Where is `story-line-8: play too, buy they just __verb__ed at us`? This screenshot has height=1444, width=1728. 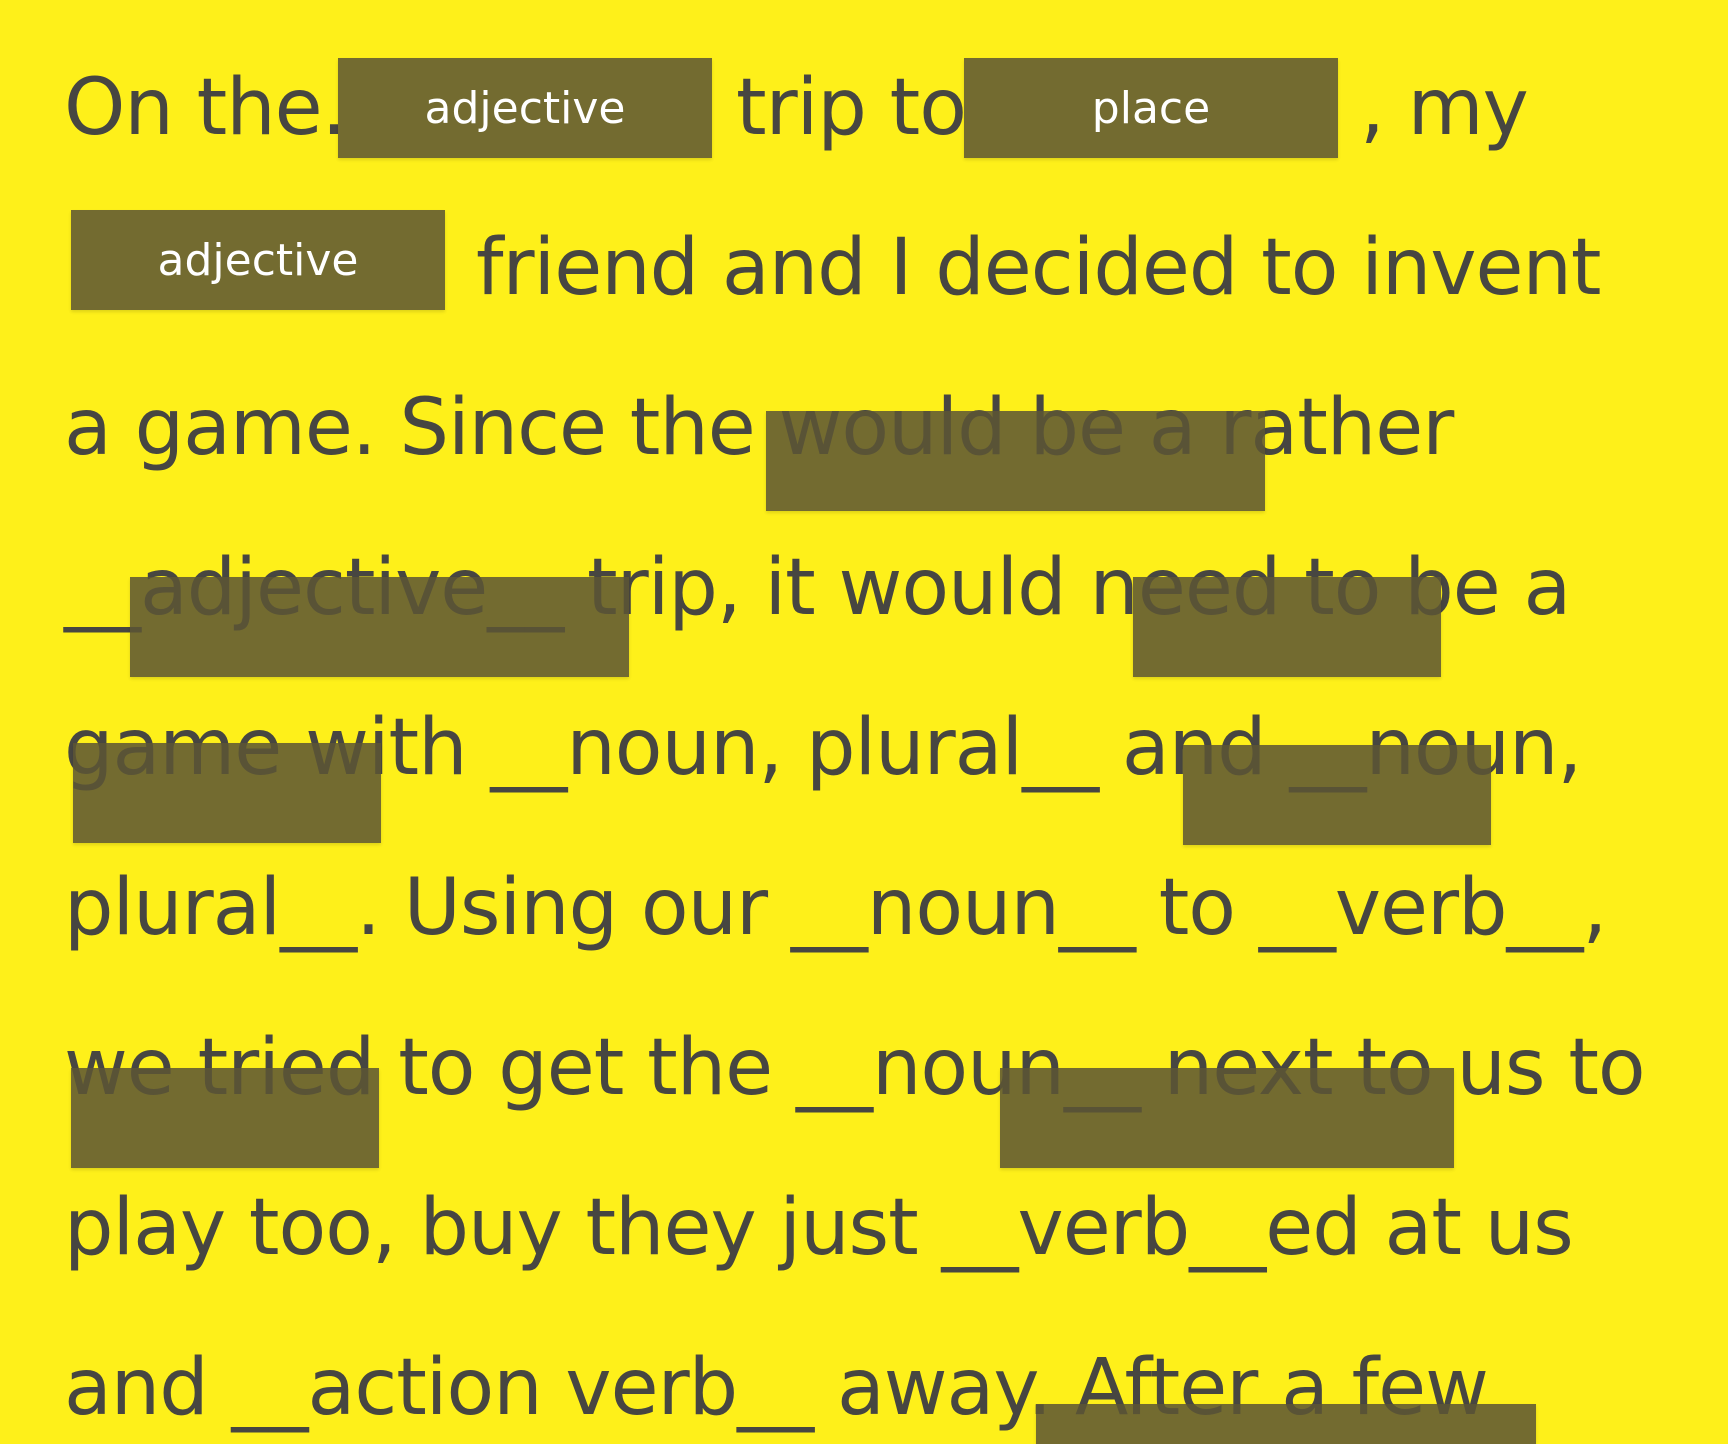
story-line-8: play too, buy they just __verb__ed at us is located at coordinates (819, 1228).